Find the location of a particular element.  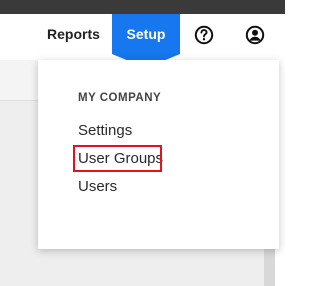

dropdown-section-title: MY COMPANY is located at coordinates (120, 98).